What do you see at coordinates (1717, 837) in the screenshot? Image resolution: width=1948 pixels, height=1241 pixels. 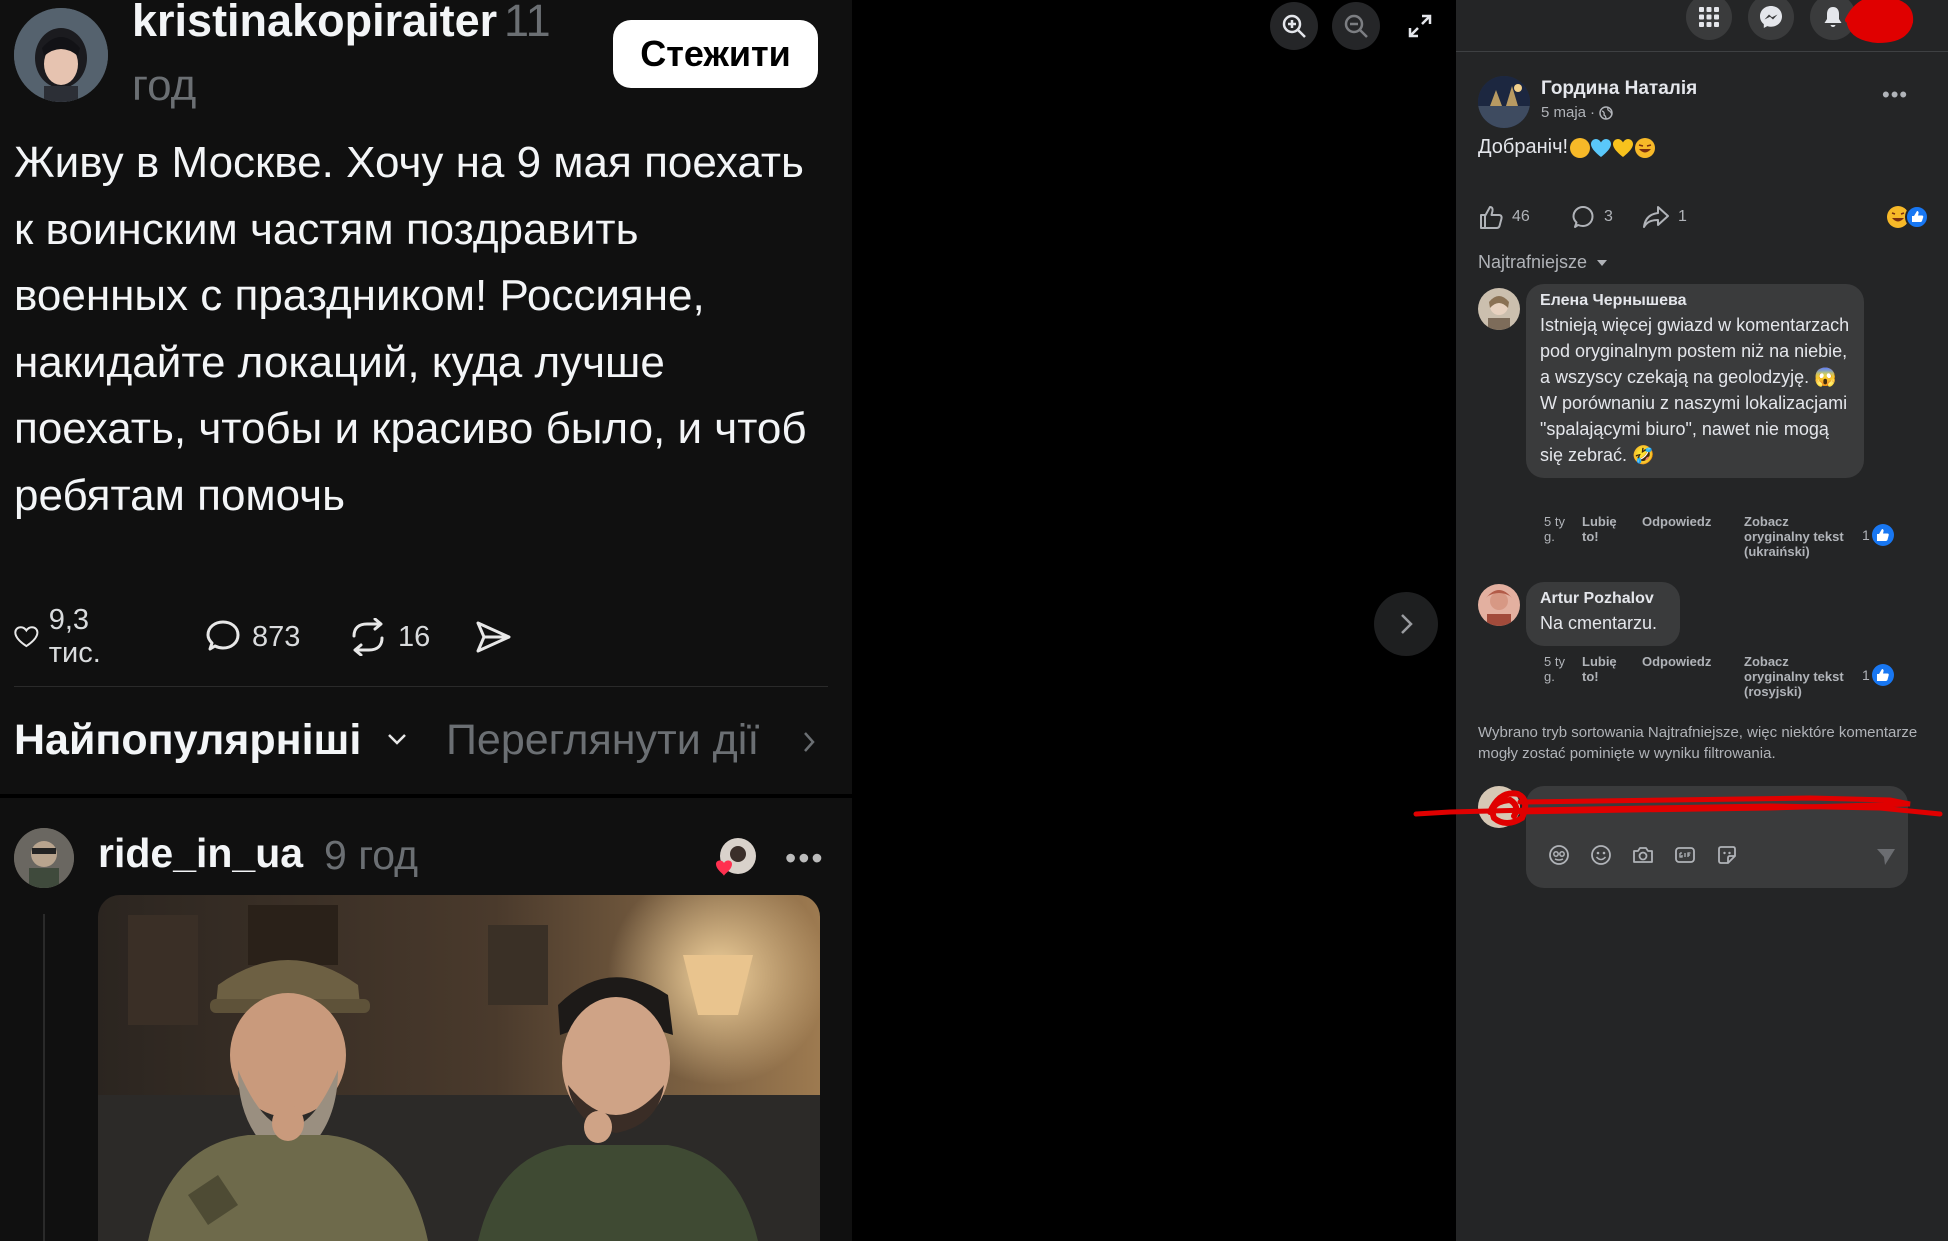 I see `comment-composer` at bounding box center [1717, 837].